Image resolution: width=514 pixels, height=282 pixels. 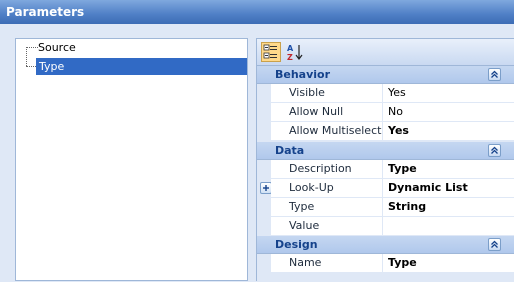 I want to click on property-row-look-up-settings: Look-Up Settings Dynamic List, so click(x=385, y=195).